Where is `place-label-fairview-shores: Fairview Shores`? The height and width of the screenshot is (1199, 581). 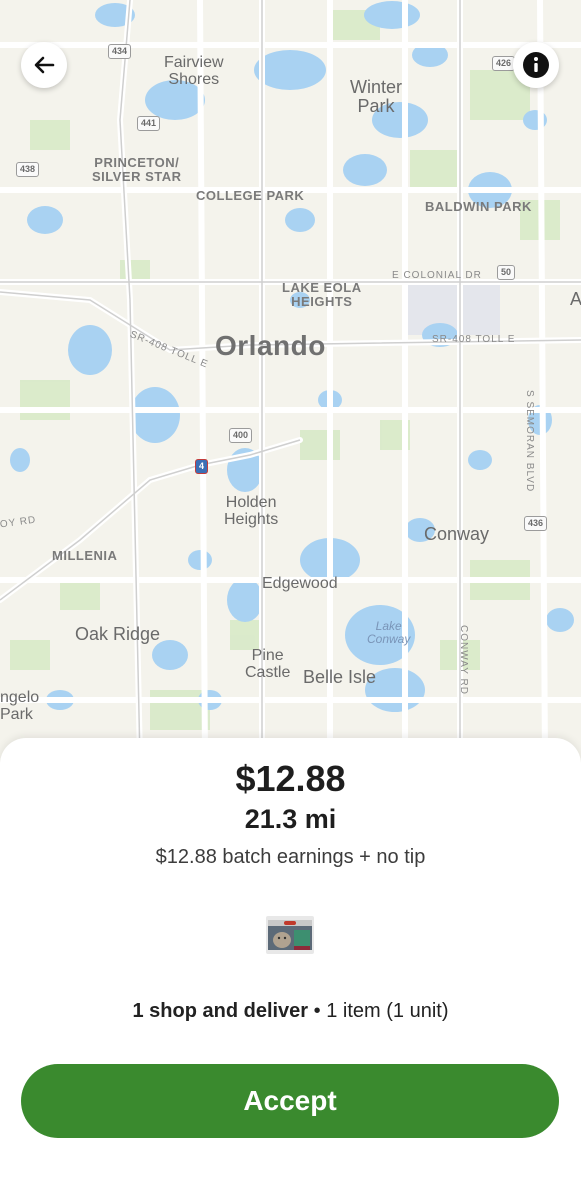
place-label-fairview-shores: Fairview Shores is located at coordinates (194, 71).